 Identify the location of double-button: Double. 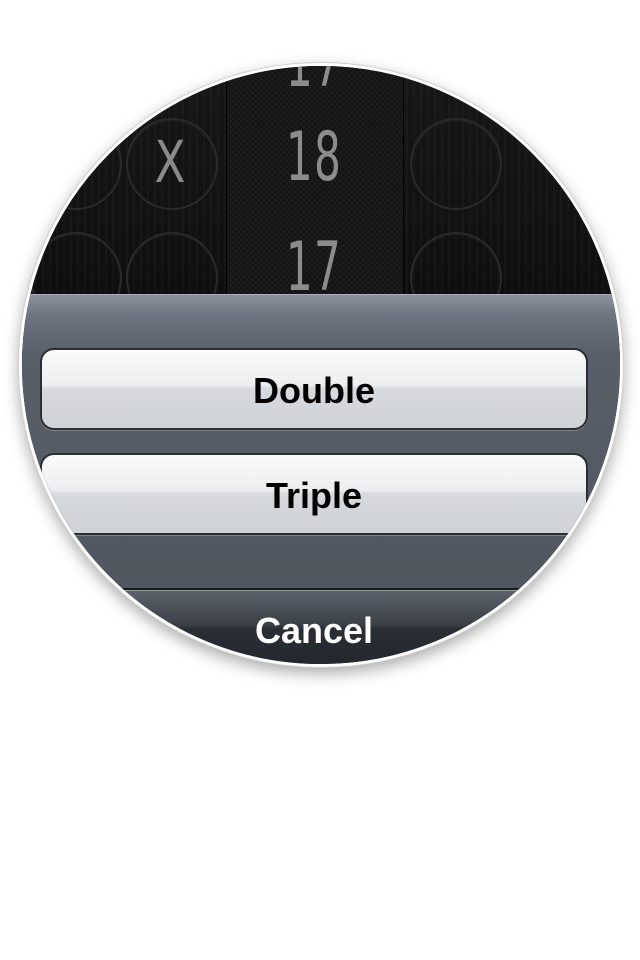
(314, 389).